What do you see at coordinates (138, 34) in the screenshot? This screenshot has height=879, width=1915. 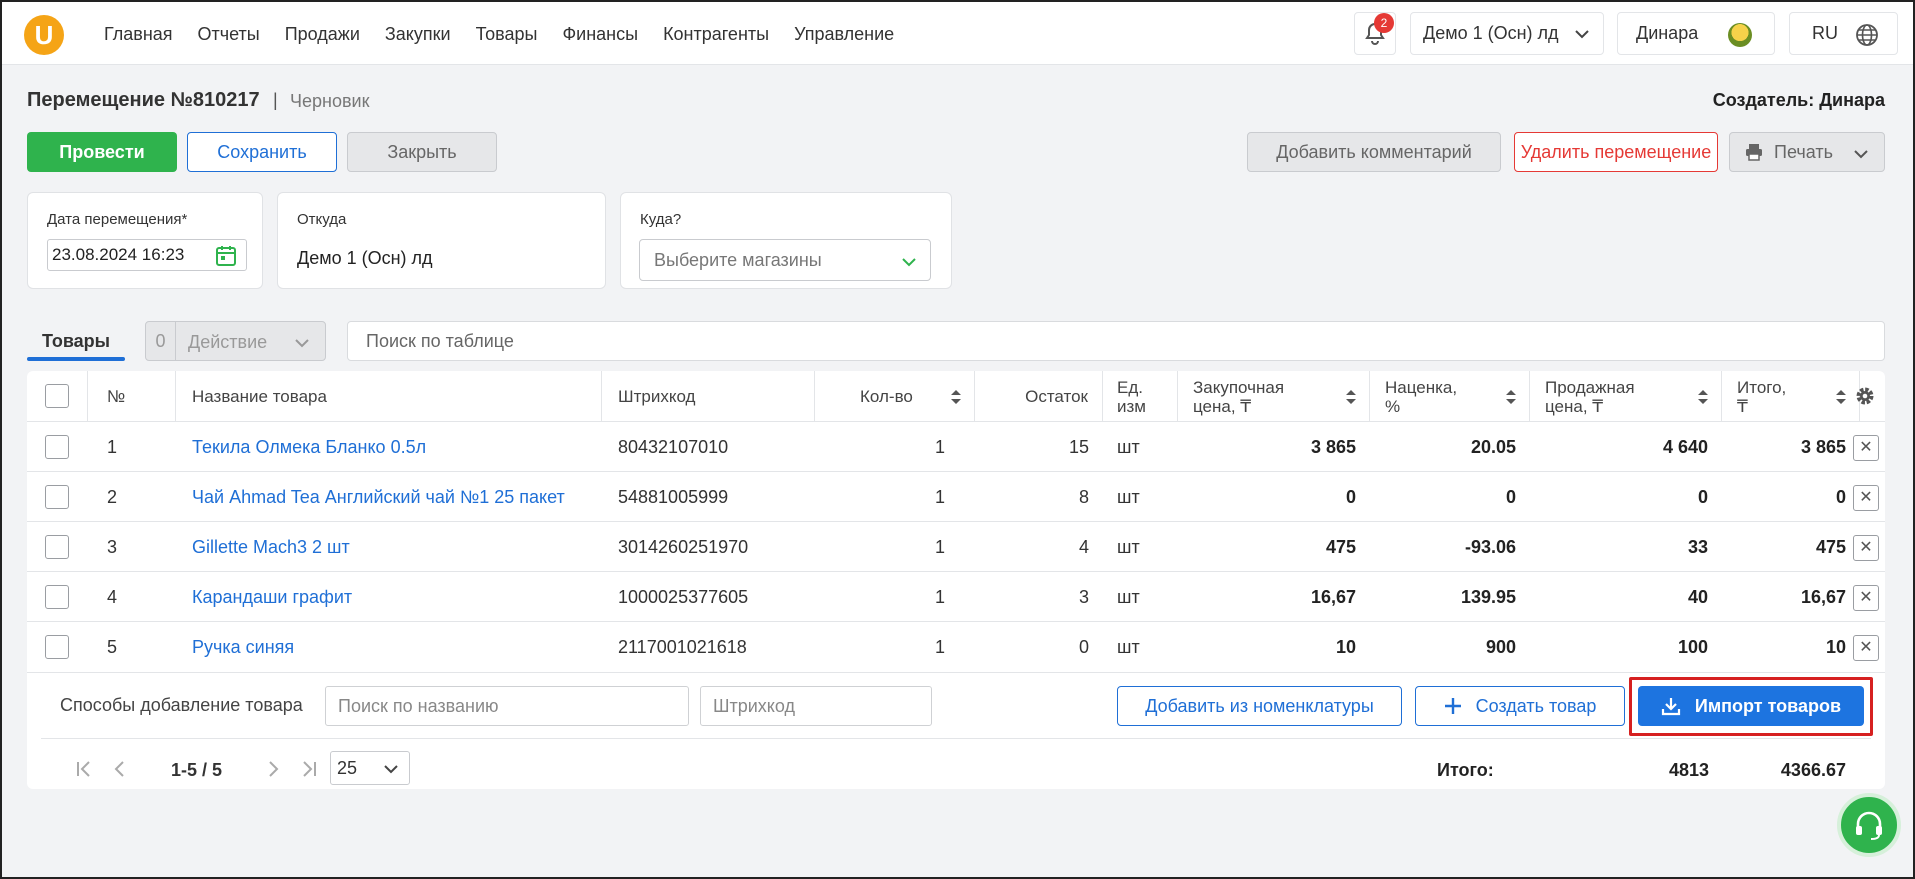 I see `nav-item-home: Главная` at bounding box center [138, 34].